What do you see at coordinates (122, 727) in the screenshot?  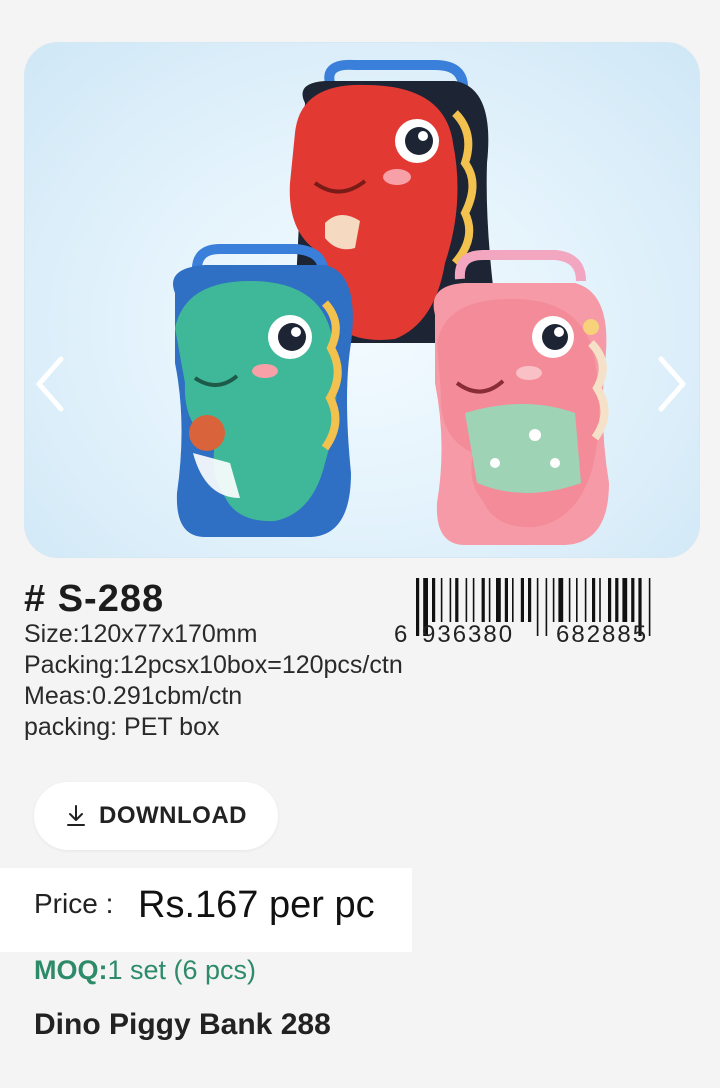 I see `spec-packing-type: packing: PET box` at bounding box center [122, 727].